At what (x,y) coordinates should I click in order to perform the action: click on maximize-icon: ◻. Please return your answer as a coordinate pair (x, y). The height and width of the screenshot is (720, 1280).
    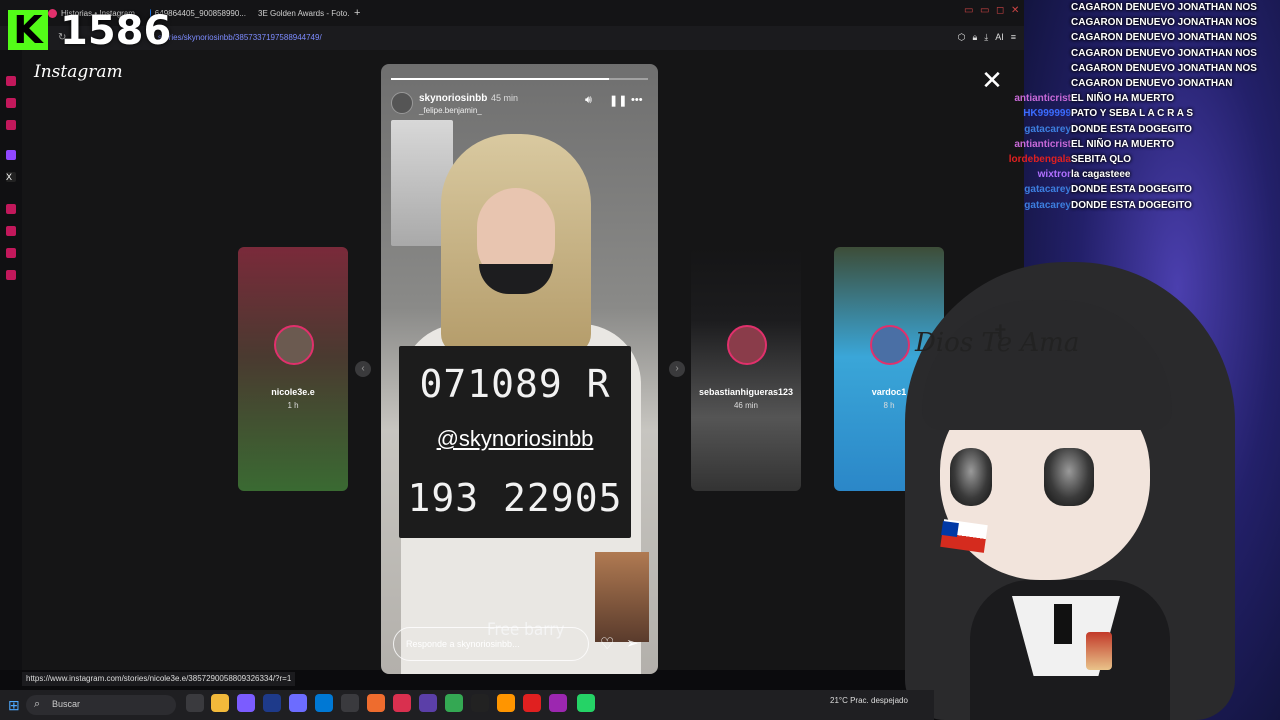
    Looking at the image, I should click on (1000, 10).